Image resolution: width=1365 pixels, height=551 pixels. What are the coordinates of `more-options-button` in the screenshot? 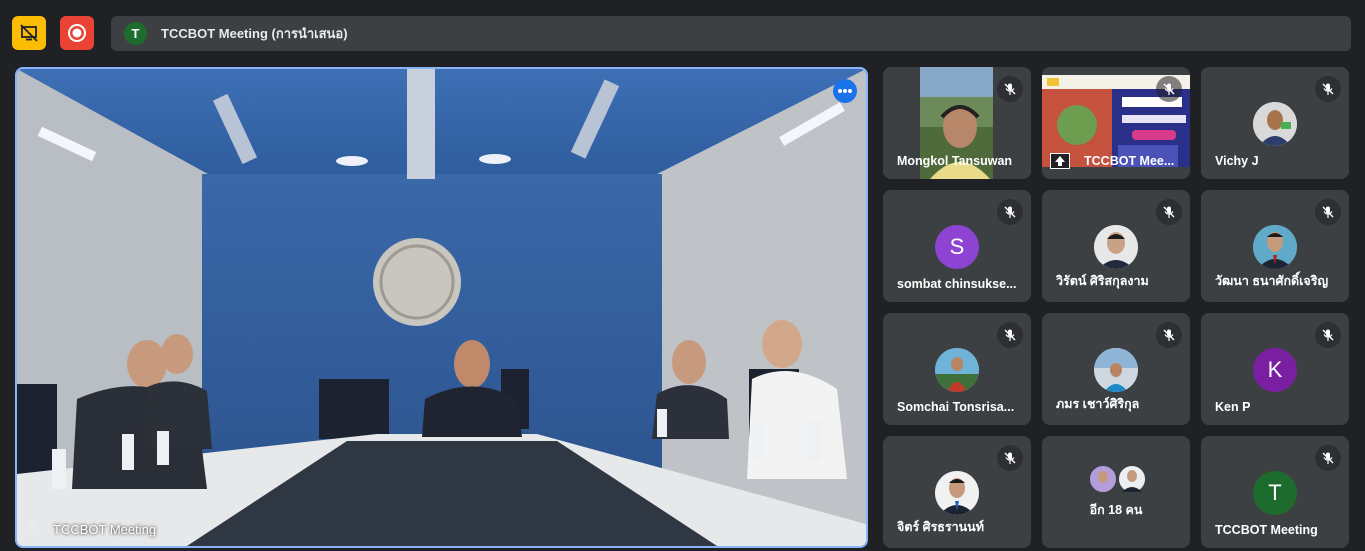 It's located at (845, 91).